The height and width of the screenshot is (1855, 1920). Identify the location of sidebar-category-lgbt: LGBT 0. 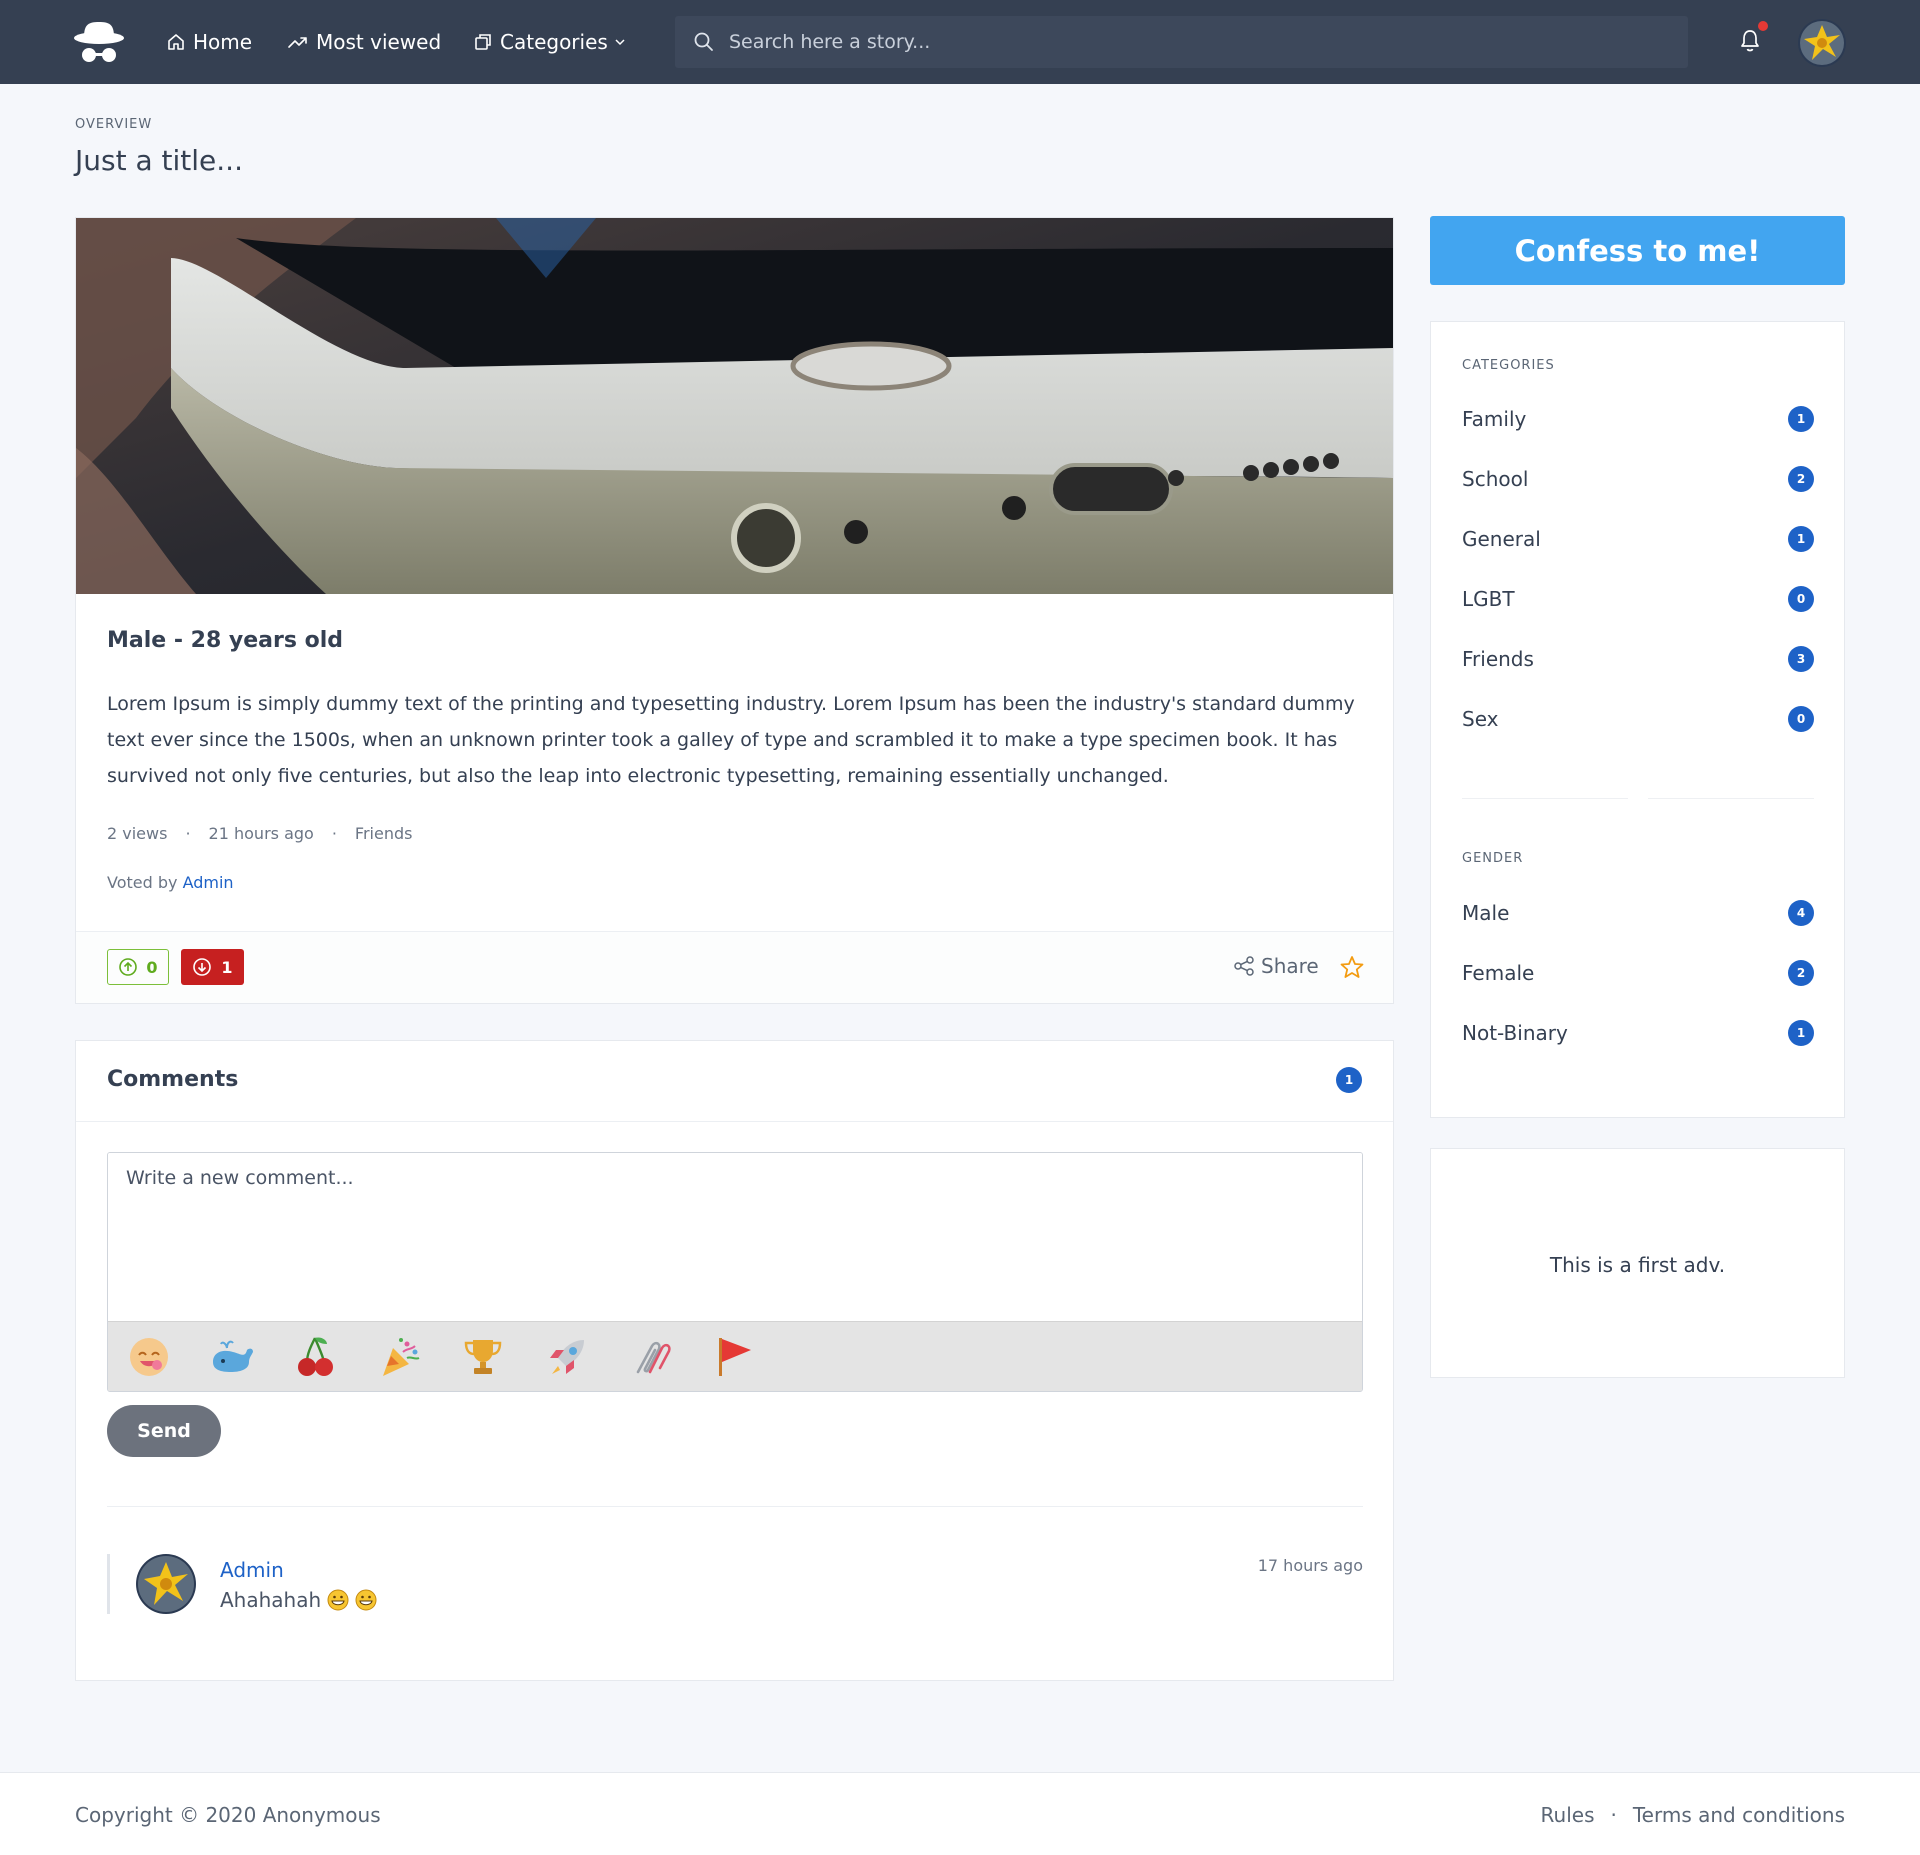
(1638, 599).